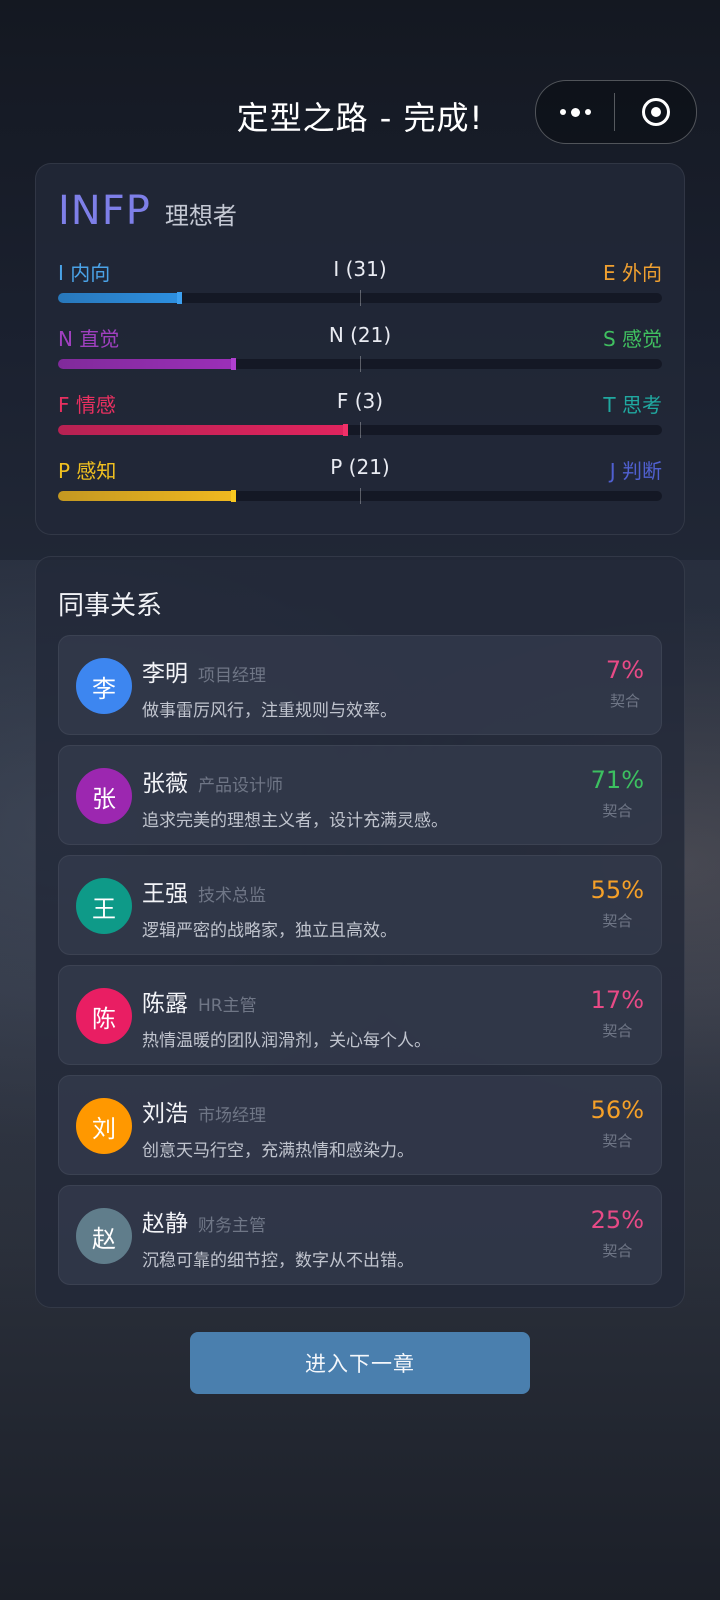 The width and height of the screenshot is (720, 1600). Describe the element at coordinates (165, 1224) in the screenshot. I see `colleague-name: 赵静` at that location.